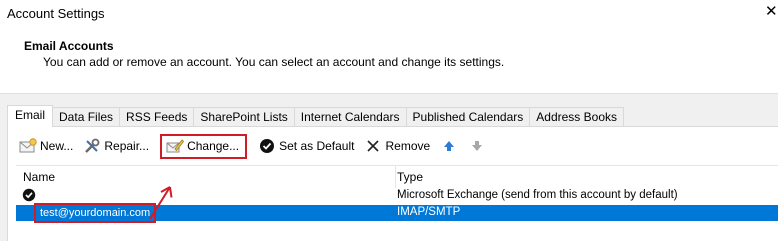 This screenshot has width=778, height=241. Describe the element at coordinates (175, 146) in the screenshot. I see `change-account-icon` at that location.